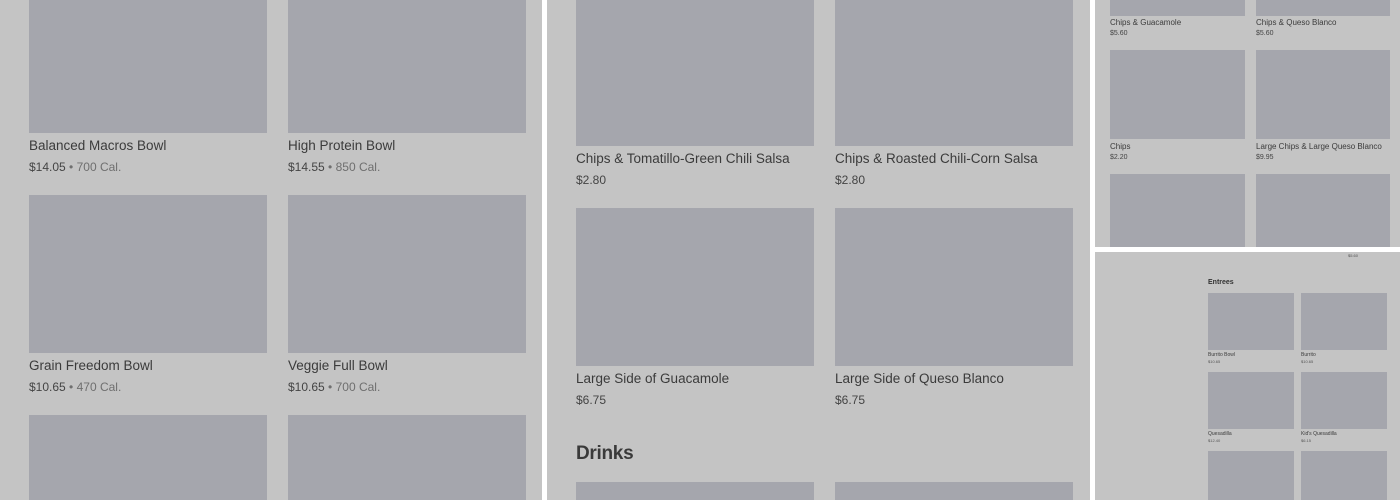 This screenshot has width=1400, height=500. Describe the element at coordinates (652, 378) in the screenshot. I see `menu-item-name: Large Side of Guacamole` at that location.